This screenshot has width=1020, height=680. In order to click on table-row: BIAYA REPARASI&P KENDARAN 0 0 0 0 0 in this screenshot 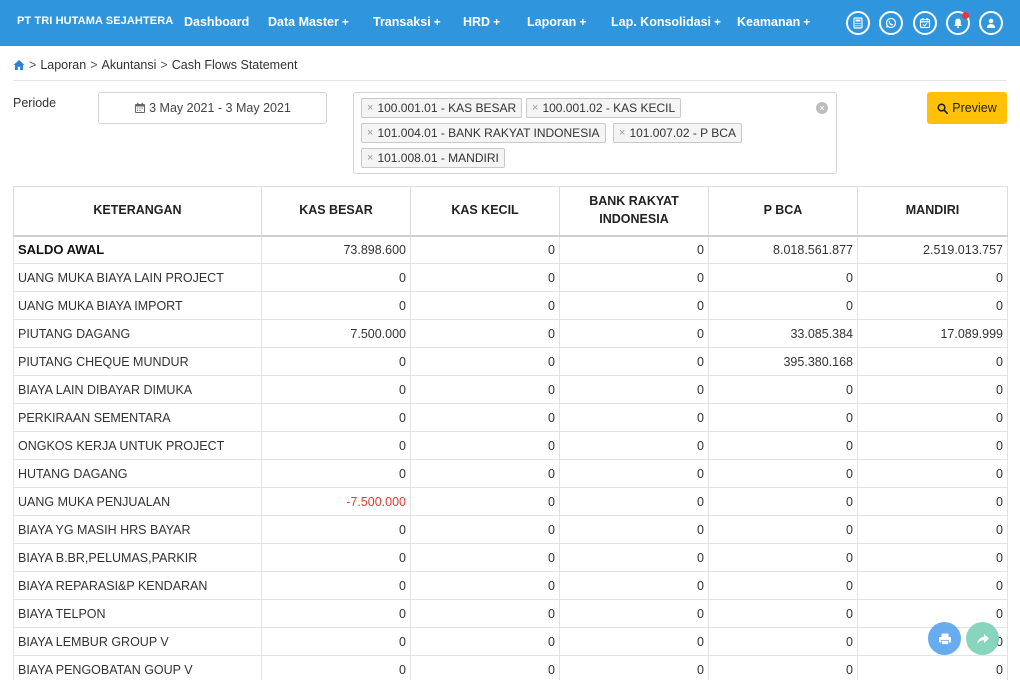, I will do `click(510, 585)`.